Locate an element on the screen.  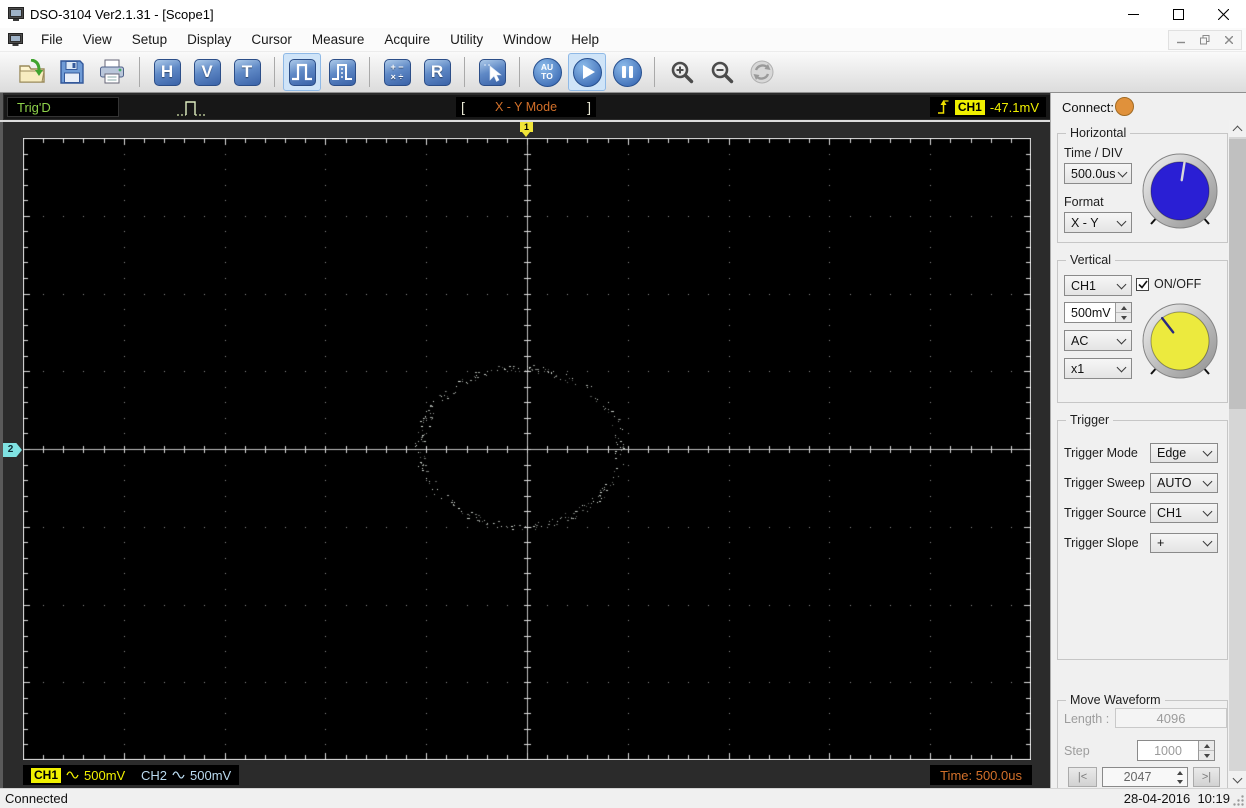
math-button: + − × ÷ is located at coordinates (397, 72).